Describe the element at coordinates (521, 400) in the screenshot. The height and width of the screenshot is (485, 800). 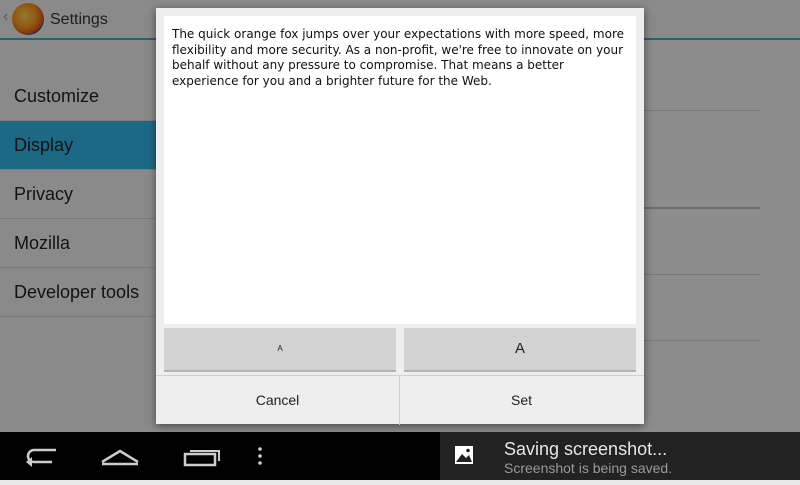
I see `set-button: Set` at that location.